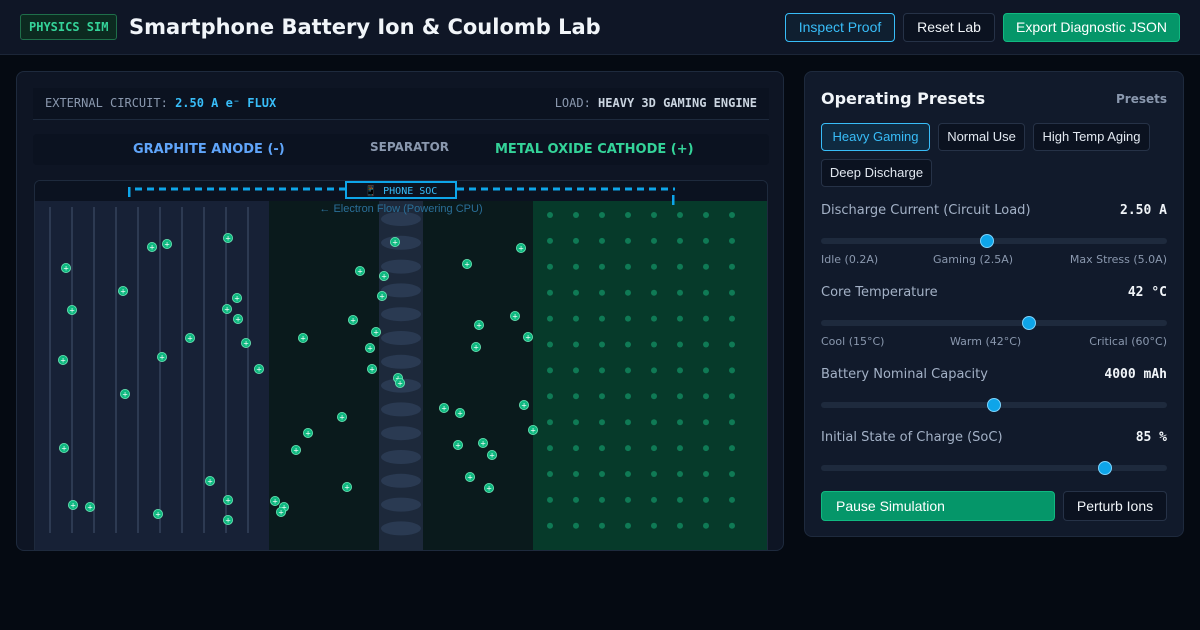  Describe the element at coordinates (949, 27) in the screenshot. I see `reset-lab-button: Reset Lab` at that location.